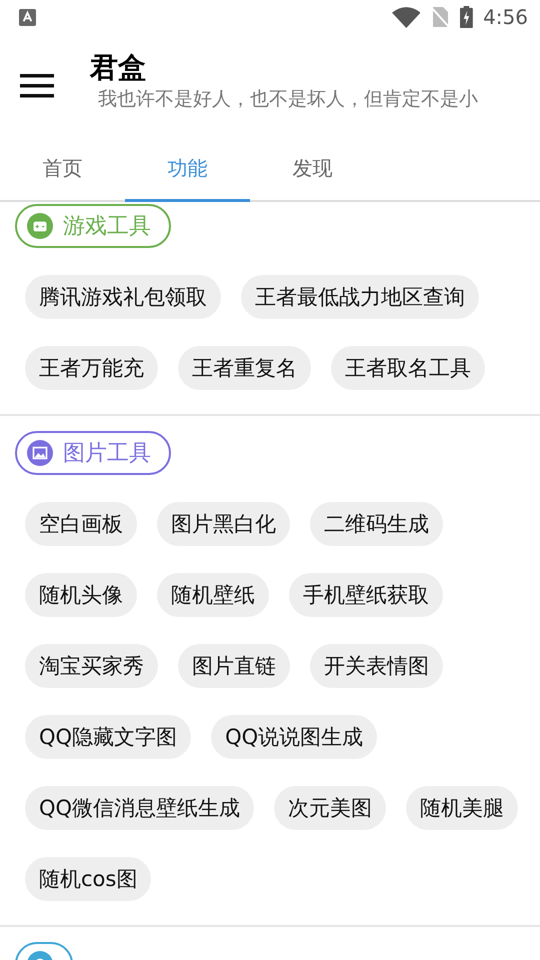  Describe the element at coordinates (467, 17) in the screenshot. I see `battery-icon` at that location.